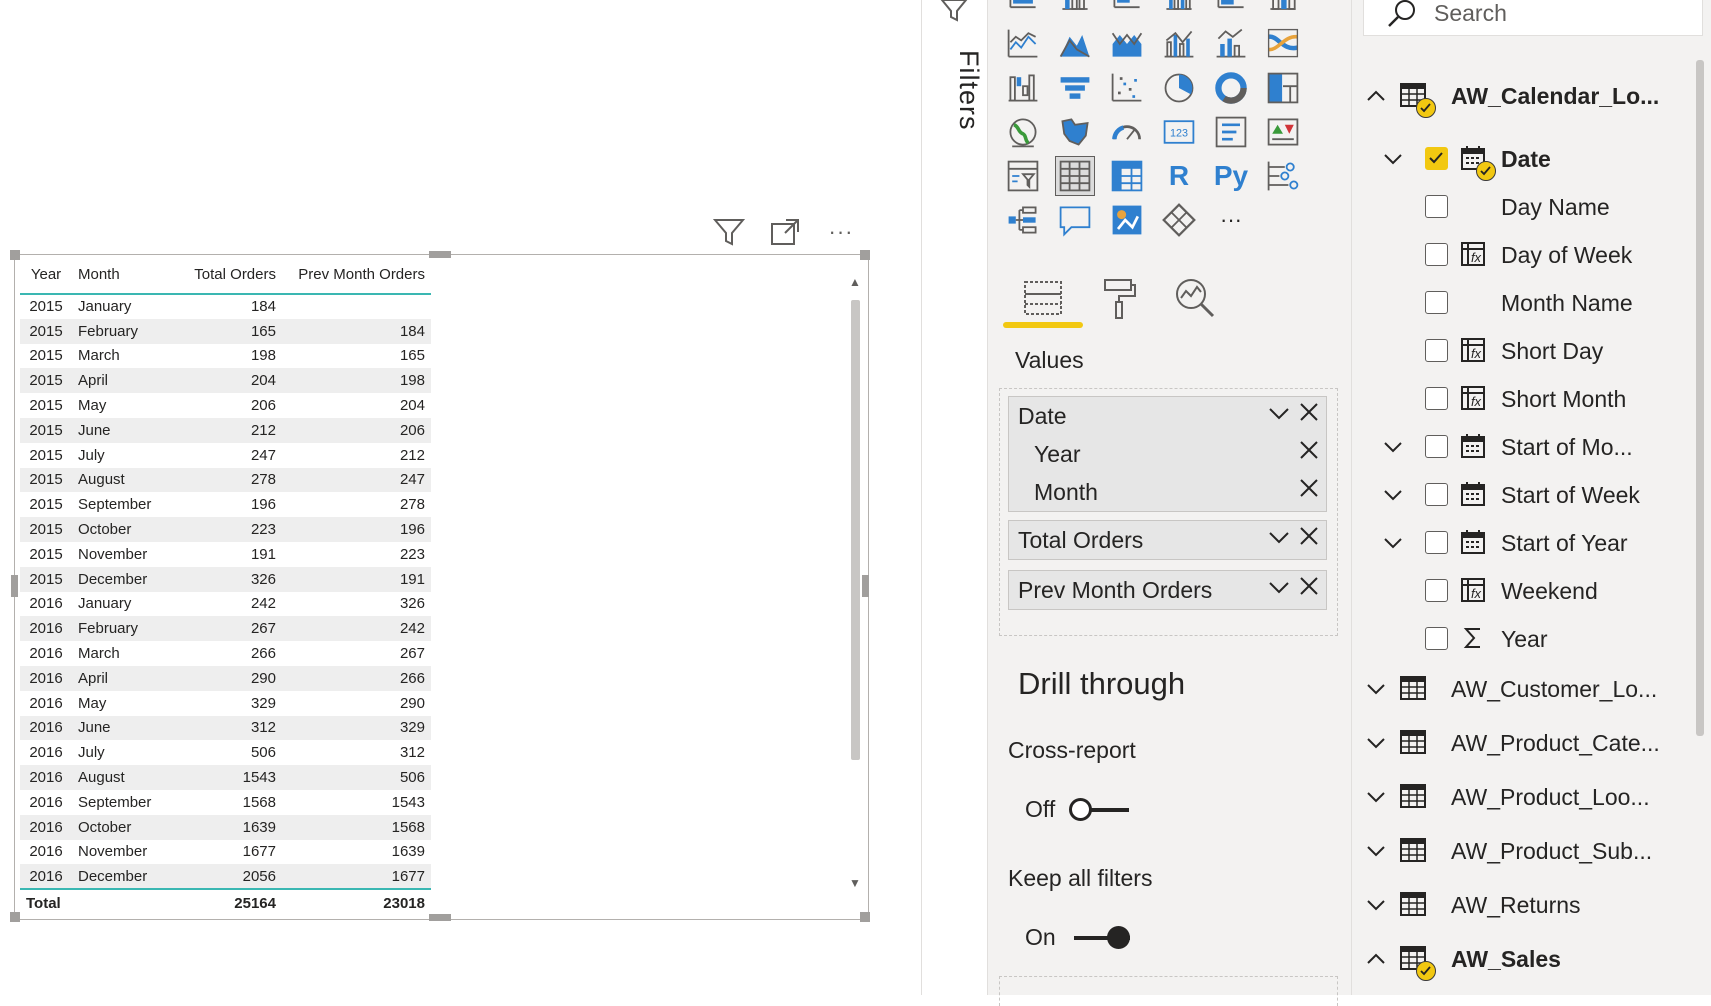  What do you see at coordinates (729, 232) in the screenshot?
I see `filter-icon` at bounding box center [729, 232].